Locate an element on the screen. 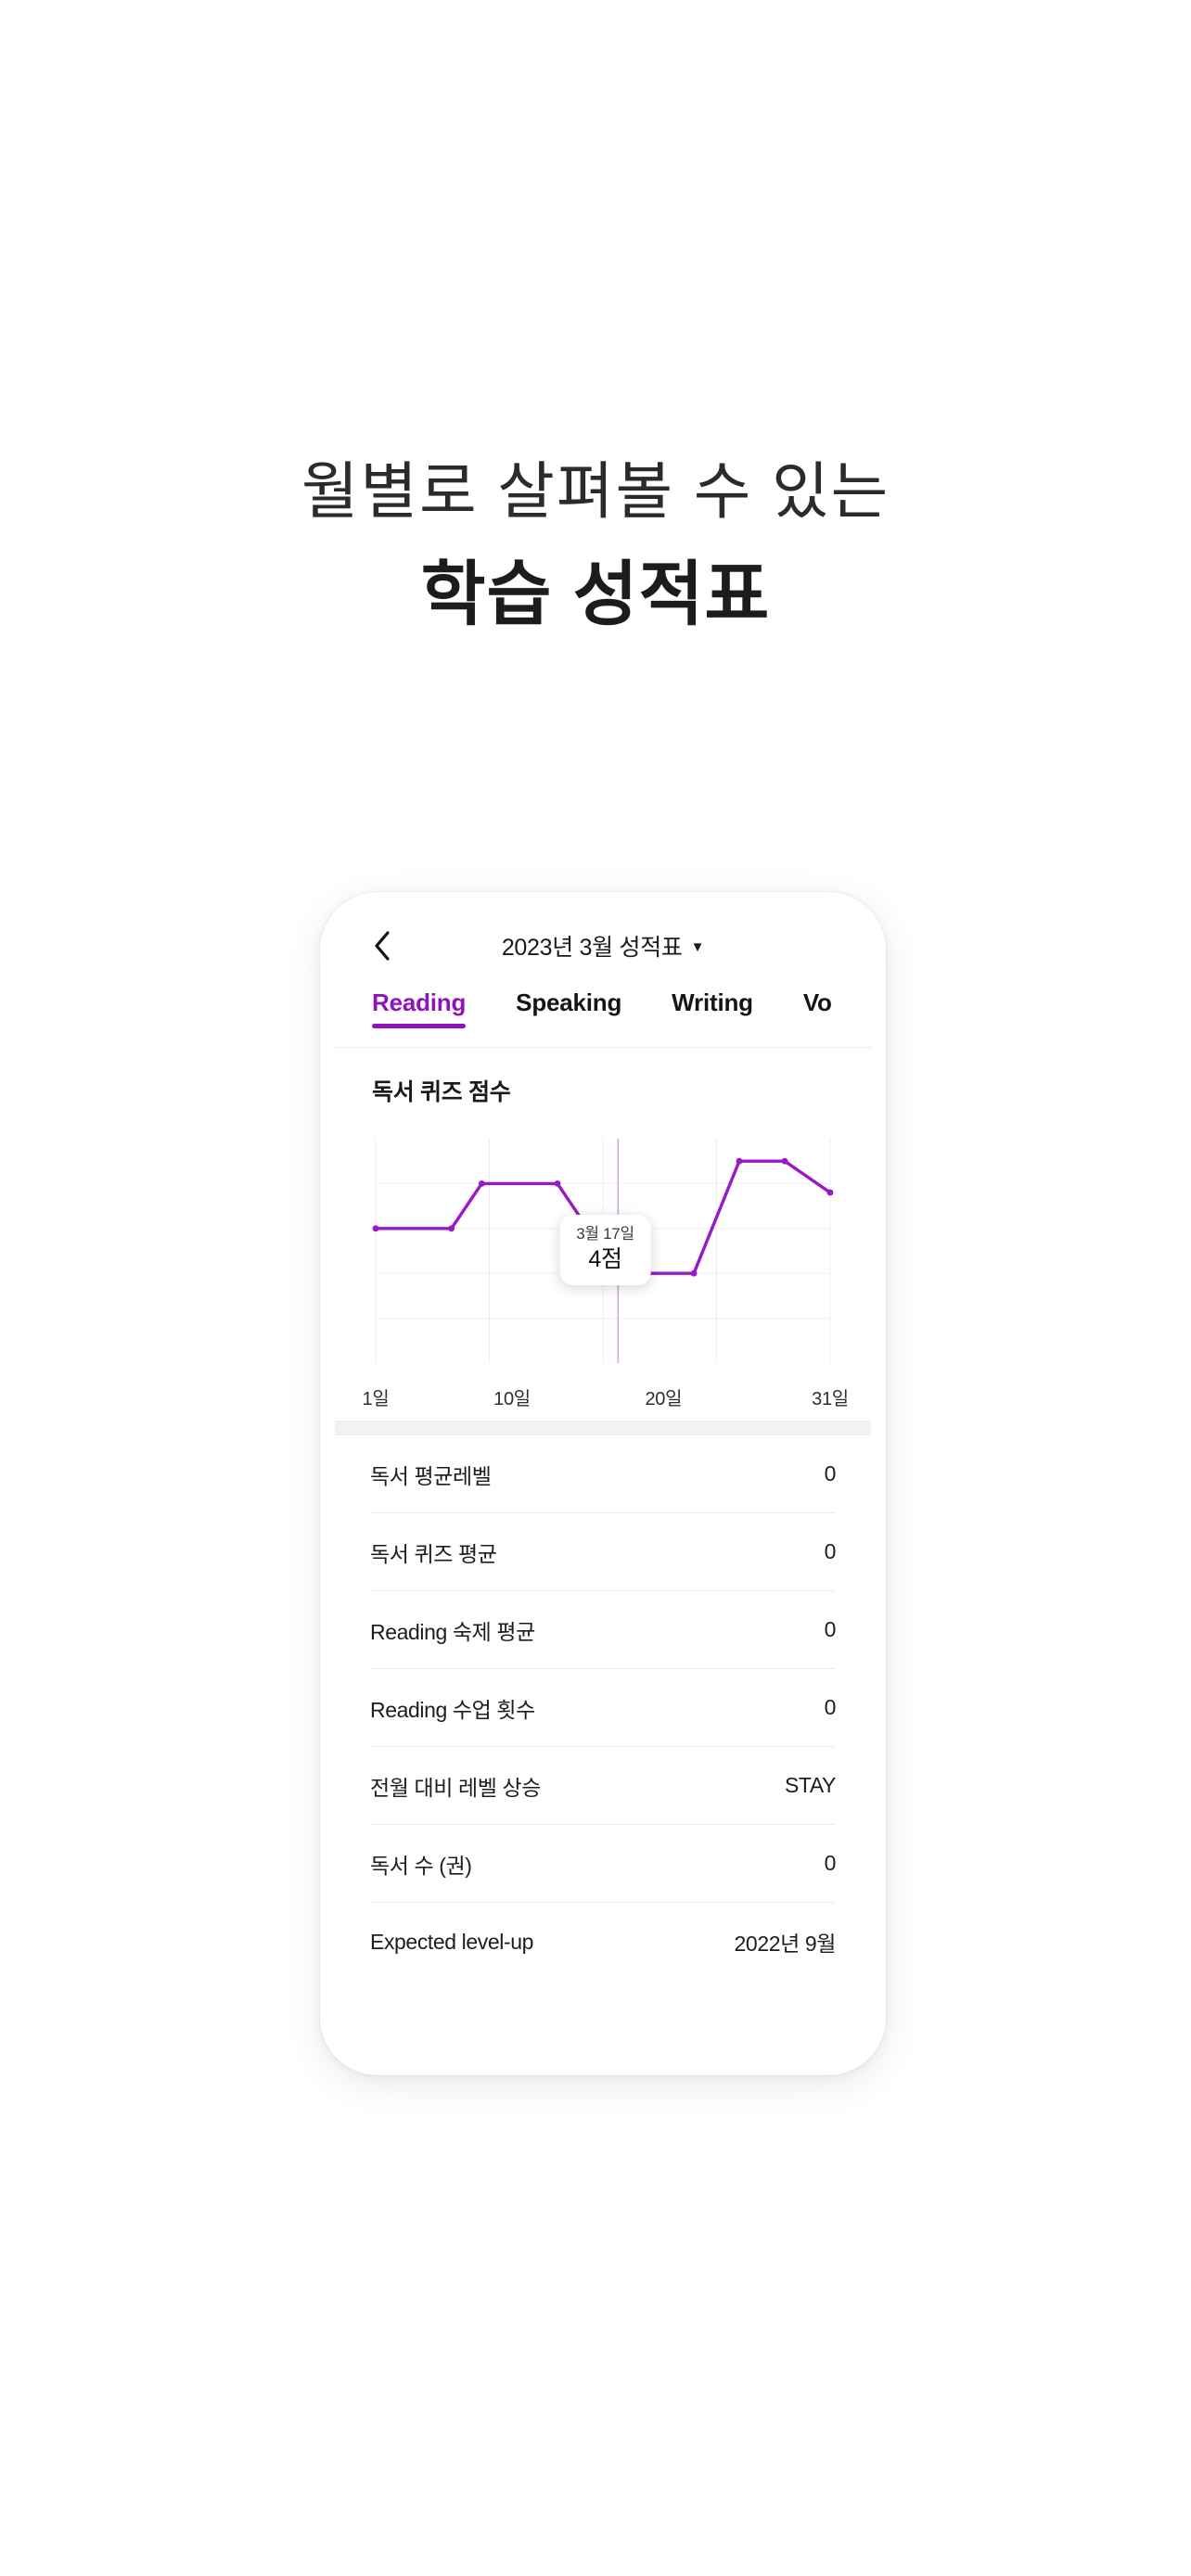  stat-row-value: STAY is located at coordinates (810, 1785).